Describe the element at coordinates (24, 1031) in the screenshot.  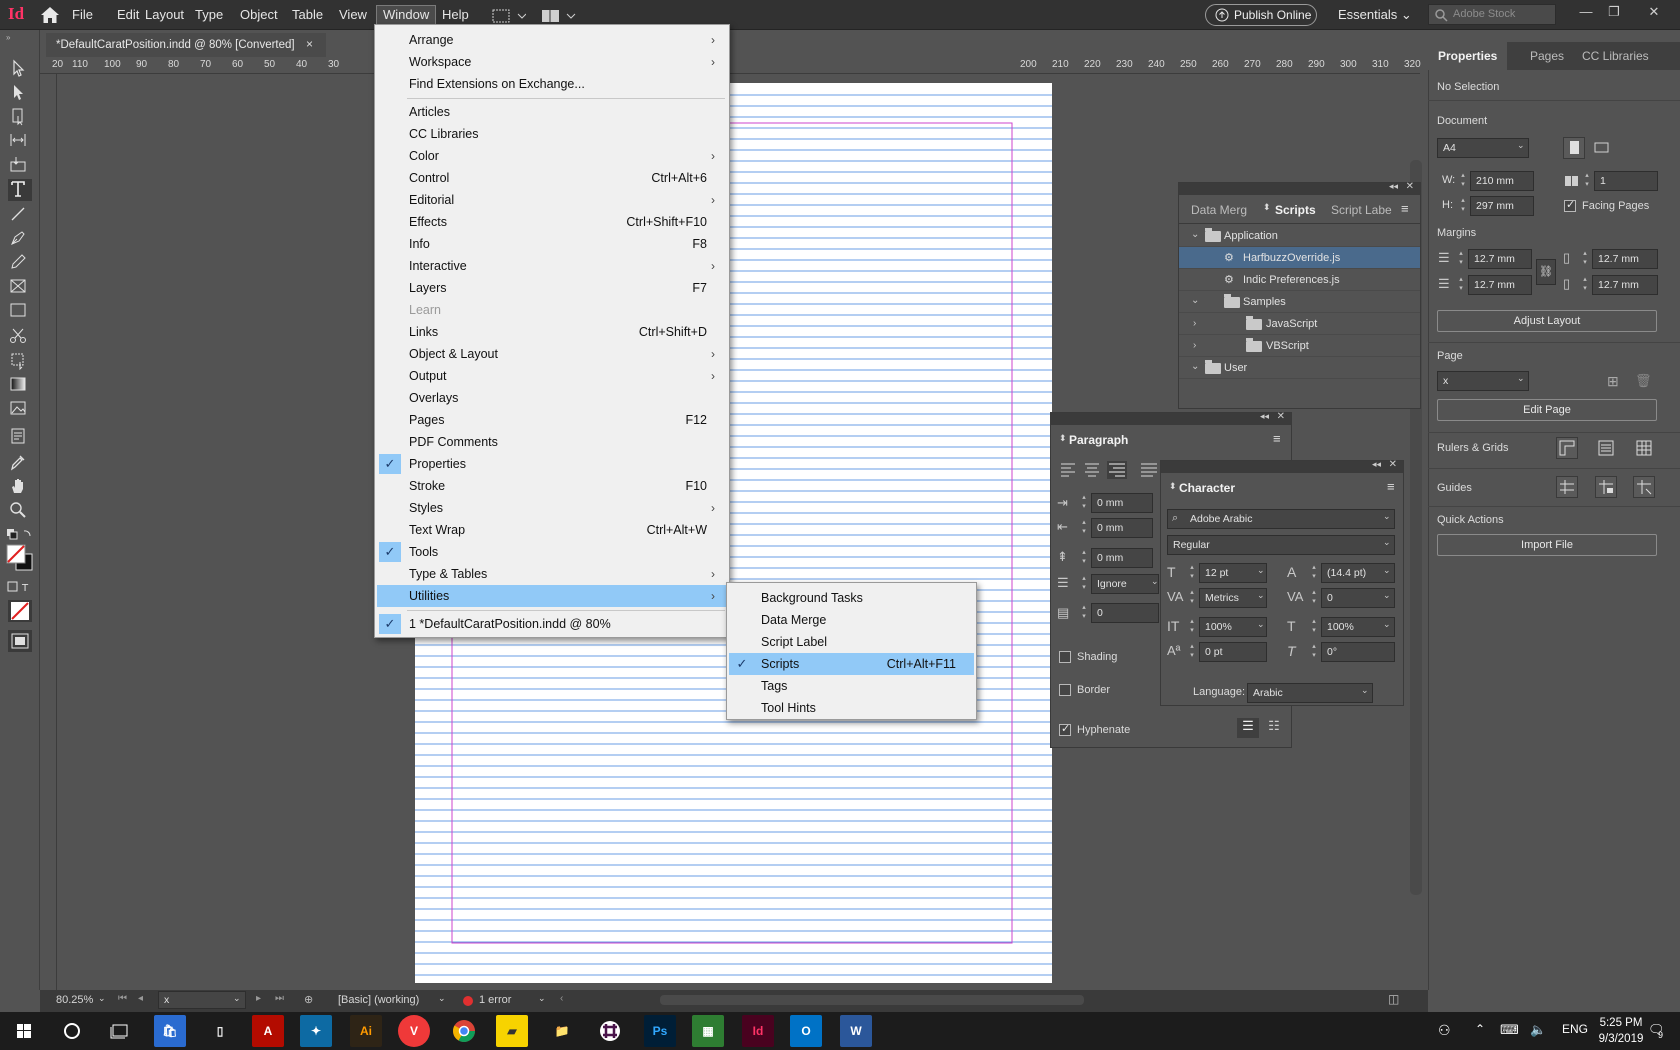
I see `windows-start-icon` at that location.